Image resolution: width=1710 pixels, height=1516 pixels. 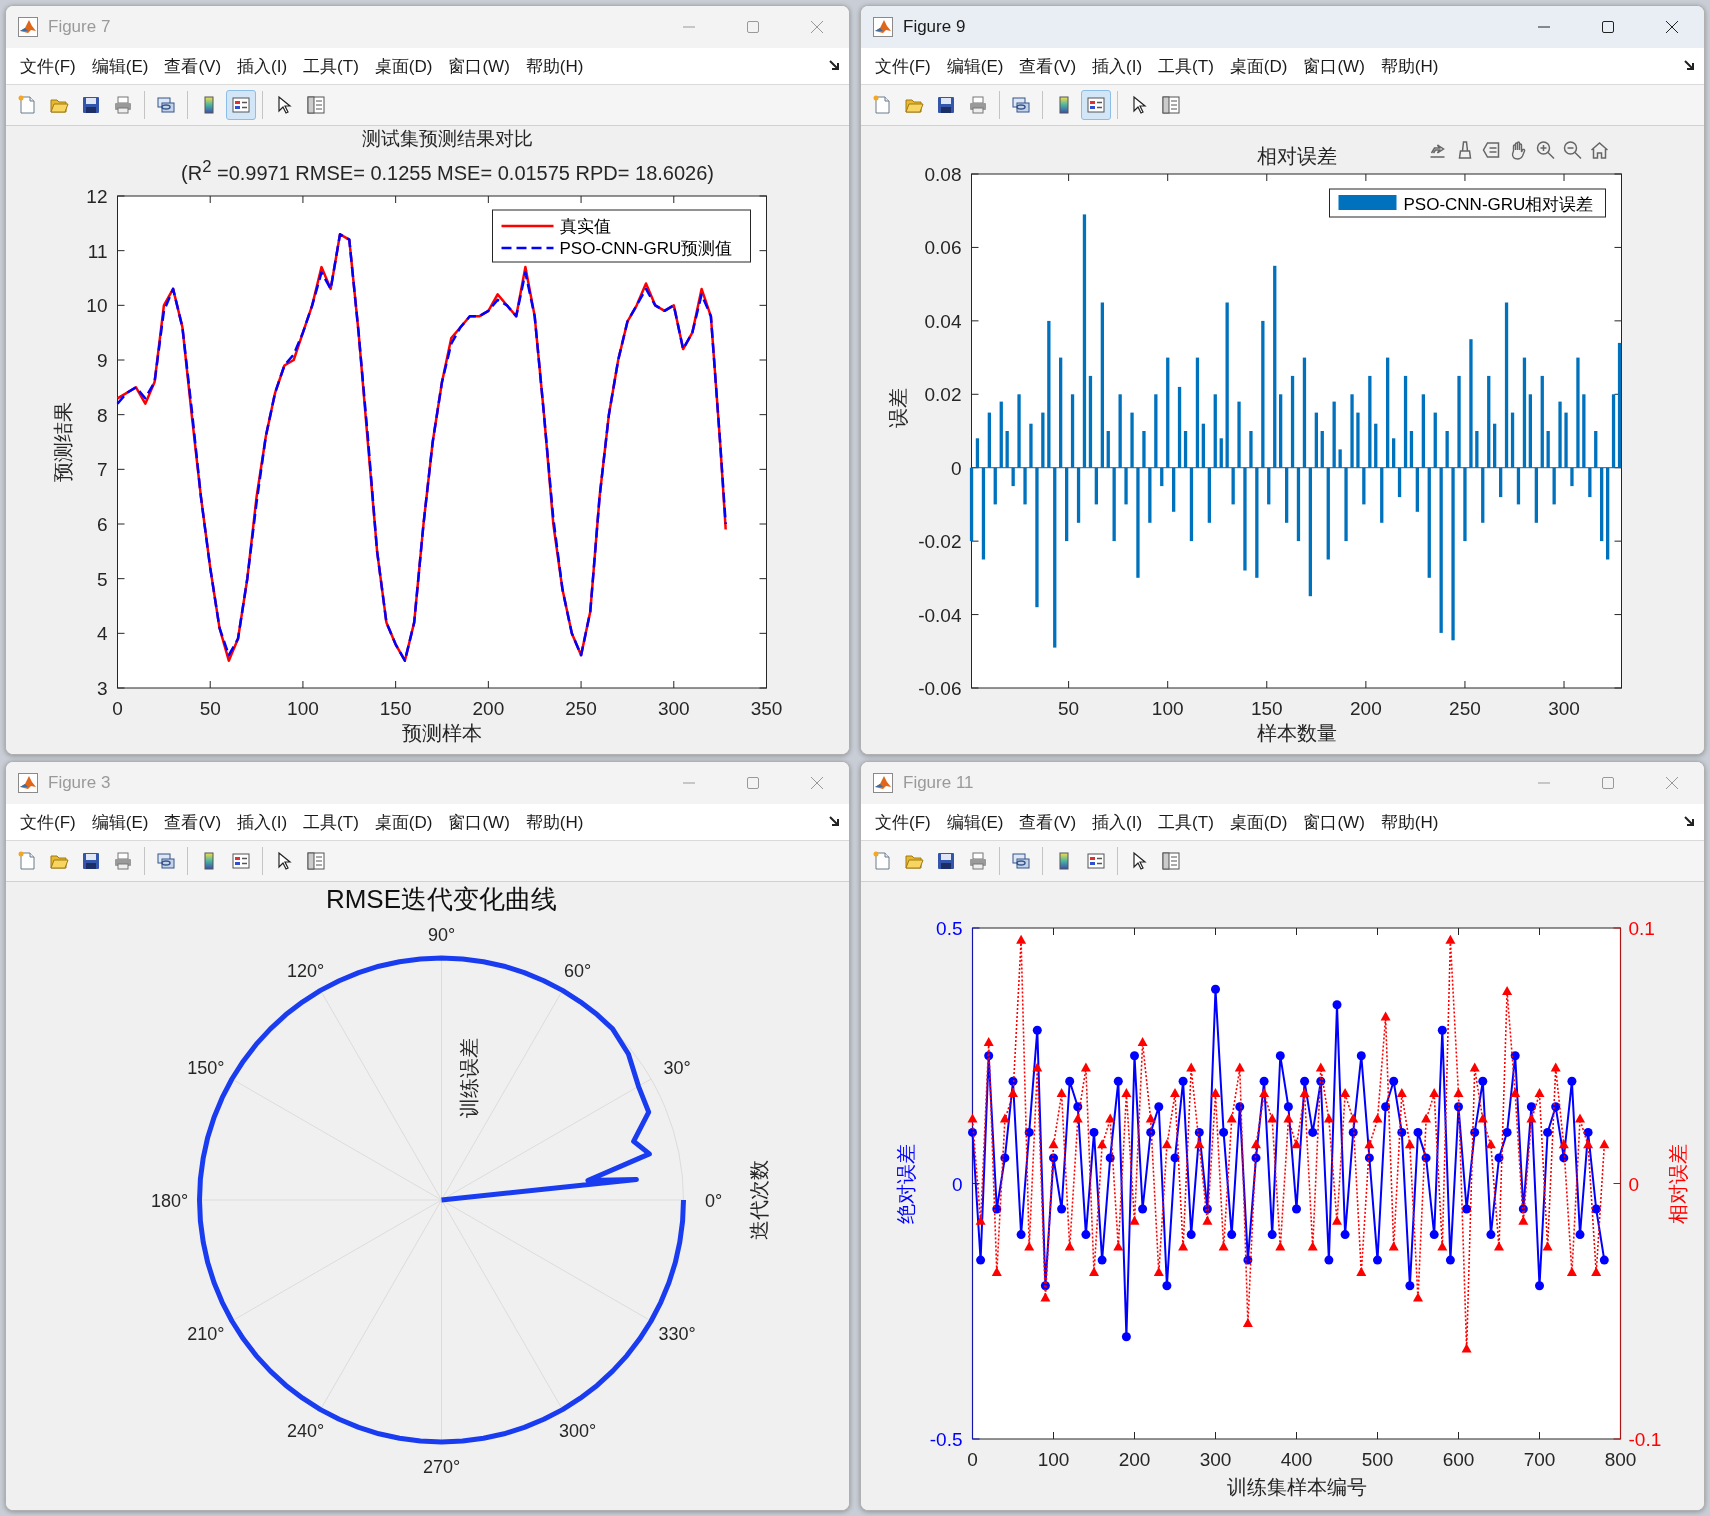 What do you see at coordinates (940, 688) in the screenshot?
I see `tick-label: -0.06` at bounding box center [940, 688].